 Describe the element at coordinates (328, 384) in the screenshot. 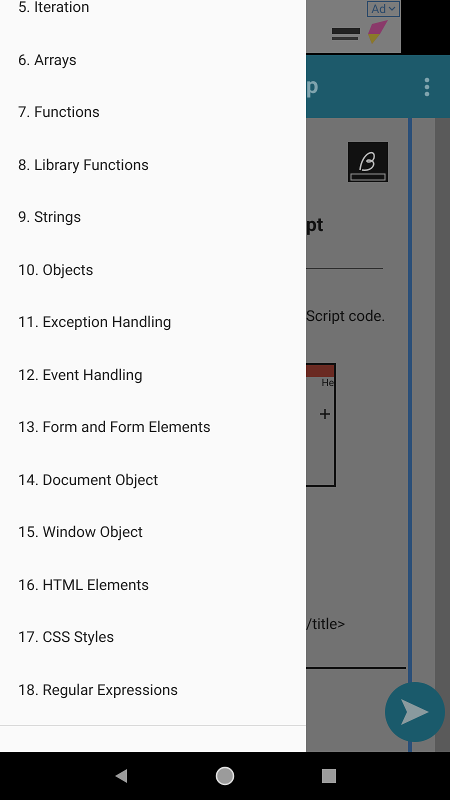

I see `menu-text: He` at that location.